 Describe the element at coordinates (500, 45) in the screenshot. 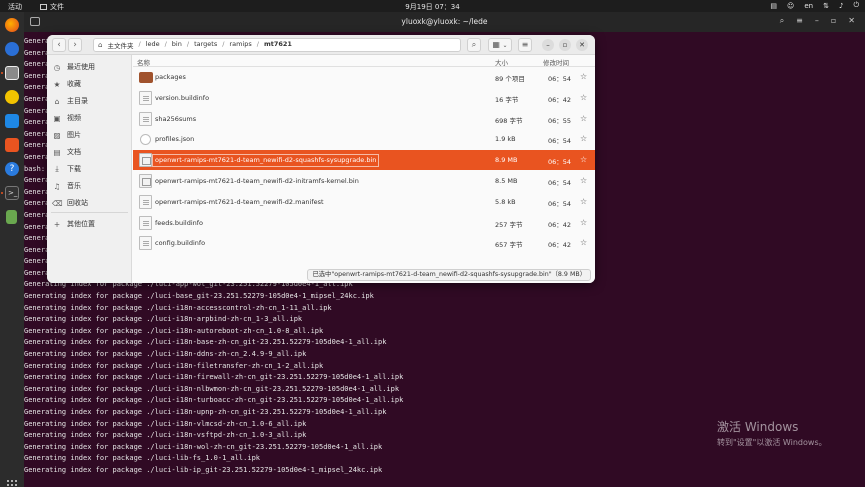

I see `view-toggle-button: ▦ ⌄` at that location.